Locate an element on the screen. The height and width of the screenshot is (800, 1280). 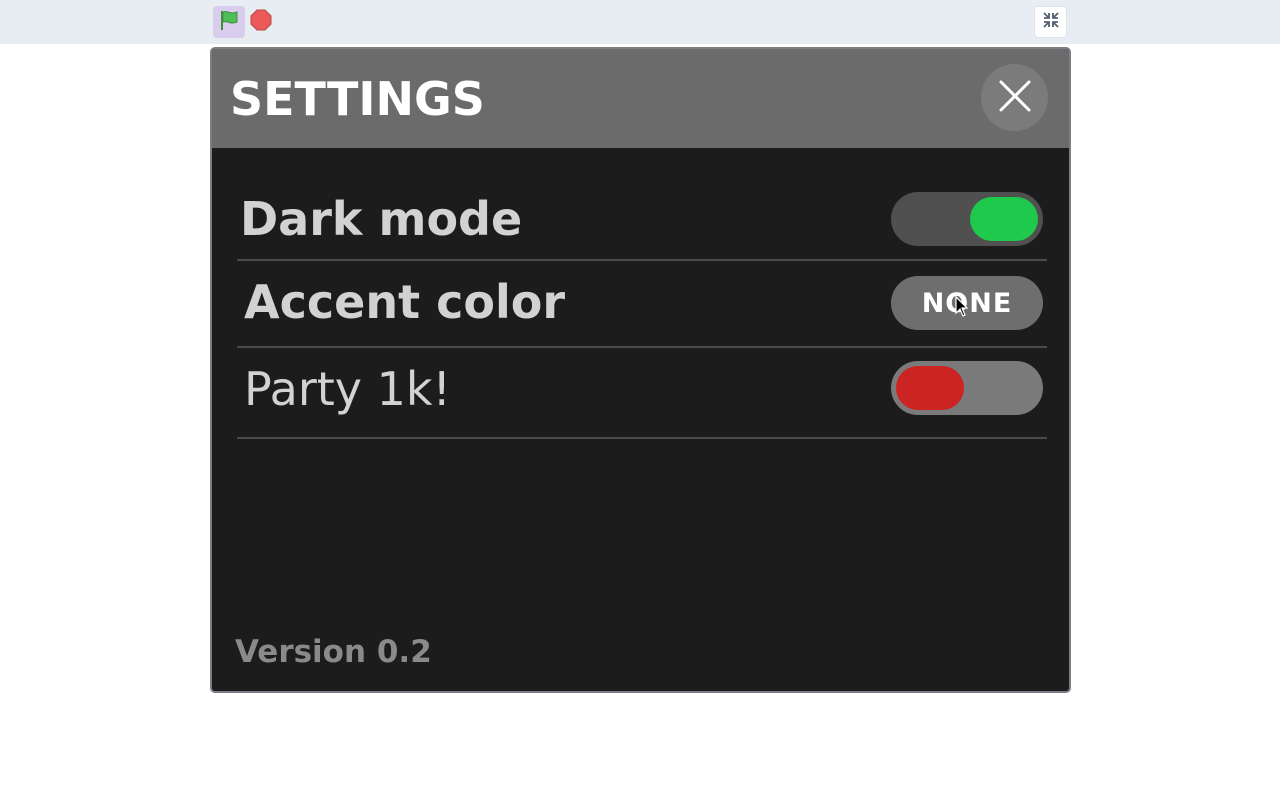
shrink-stage-button is located at coordinates (1050, 22).